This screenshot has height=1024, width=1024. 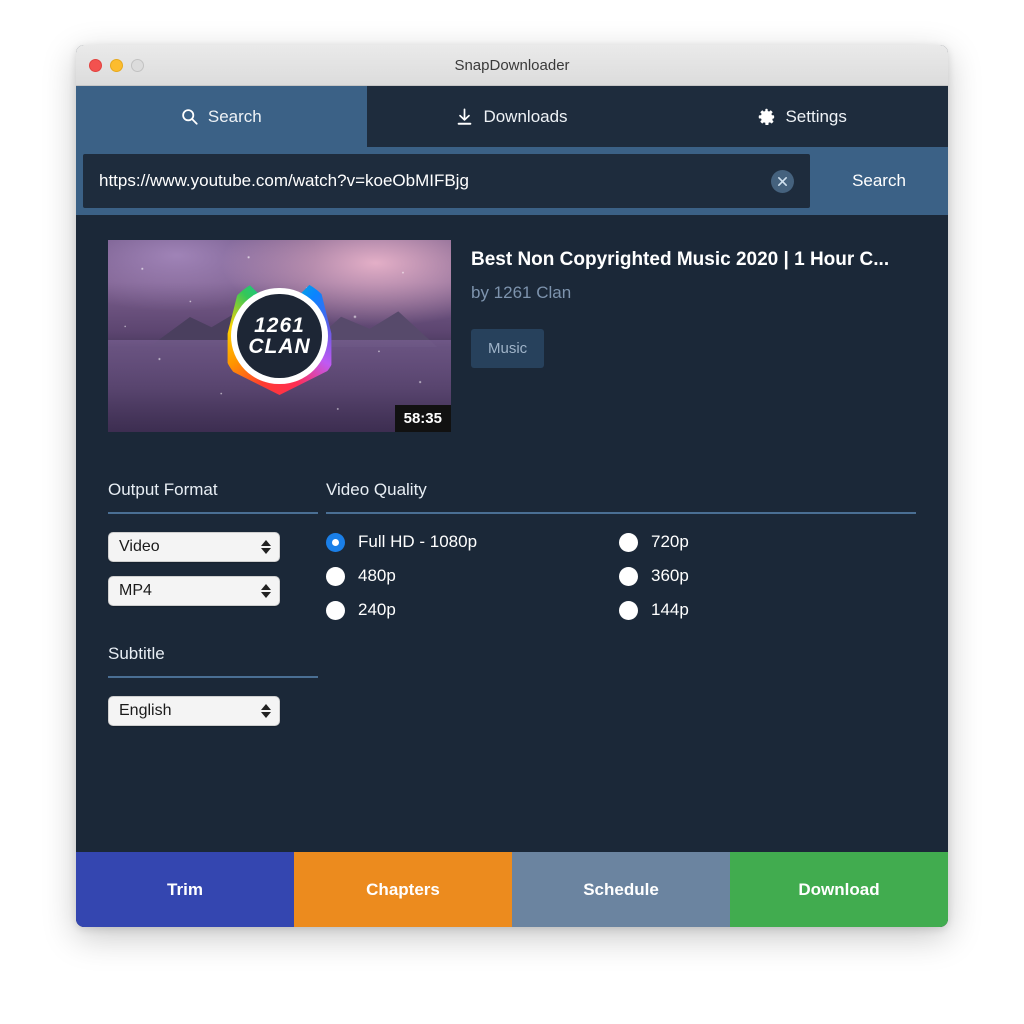 What do you see at coordinates (839, 889) in the screenshot?
I see `download-button: Download` at bounding box center [839, 889].